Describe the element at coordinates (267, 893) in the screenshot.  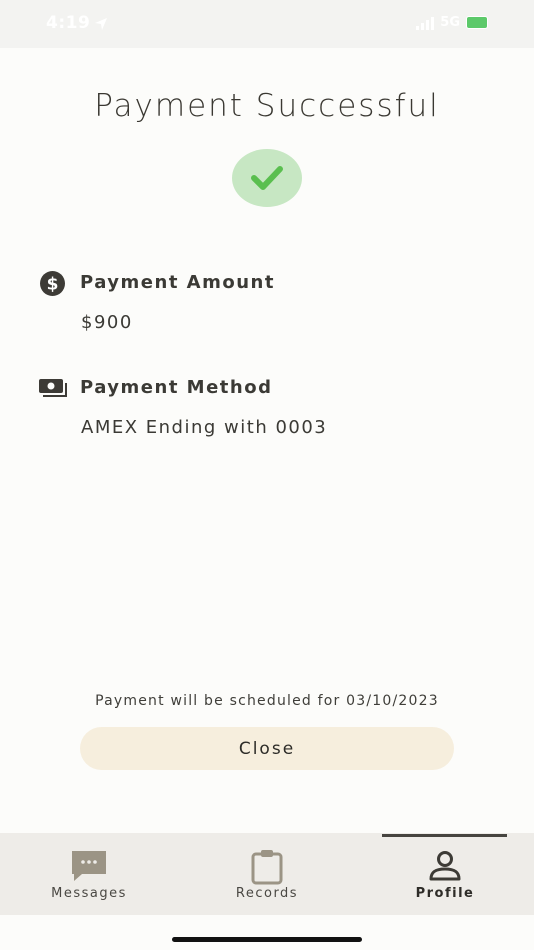
I see `tab-label: Records` at that location.